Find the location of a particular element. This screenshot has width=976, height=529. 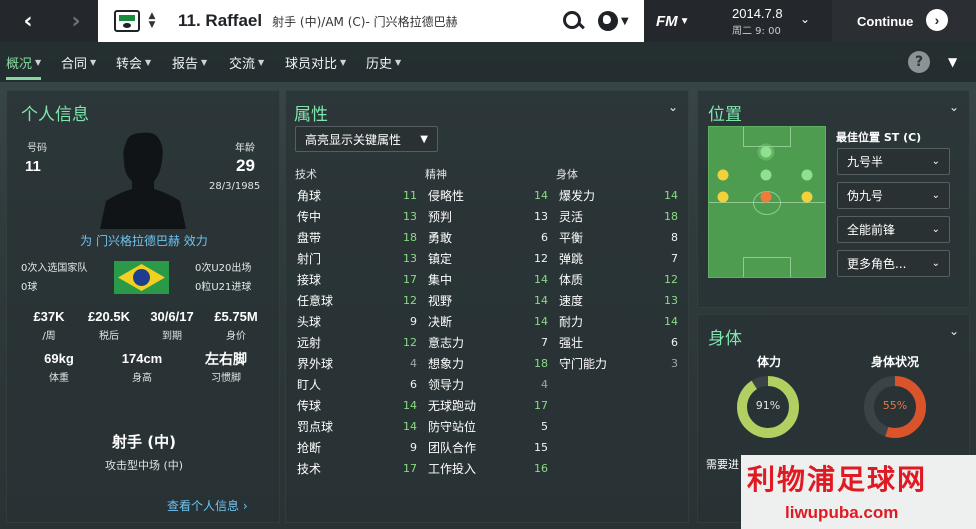

role-dropdown-3: 全能前锋 ⌄ is located at coordinates (893, 229).